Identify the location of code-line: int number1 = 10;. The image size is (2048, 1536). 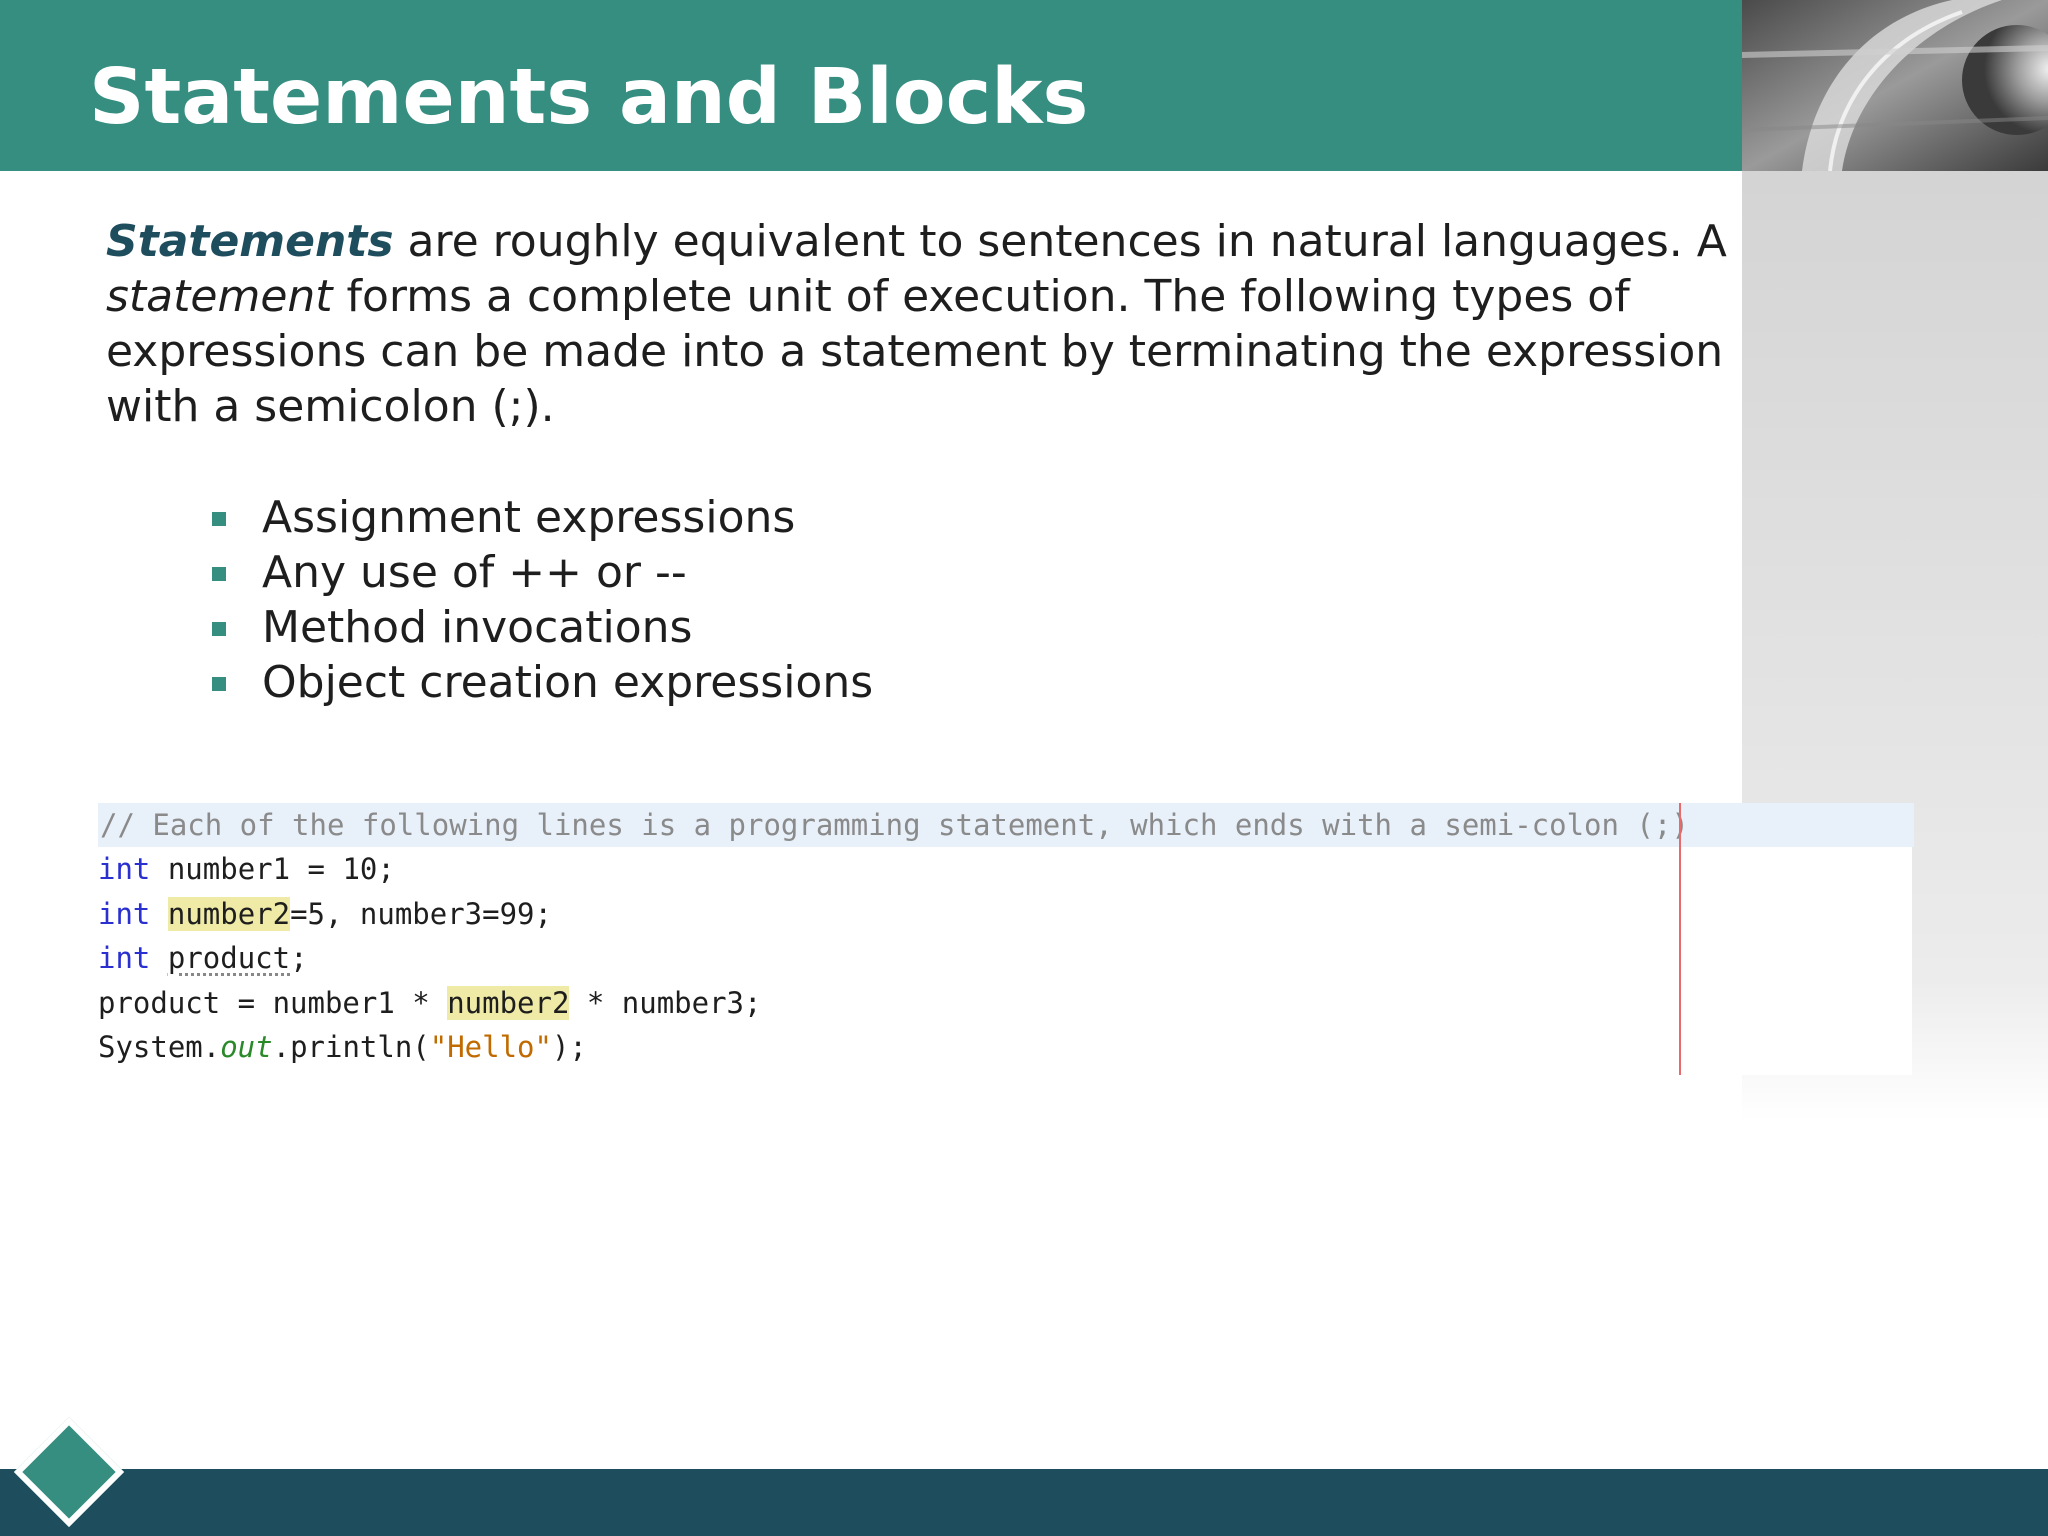
(246, 869).